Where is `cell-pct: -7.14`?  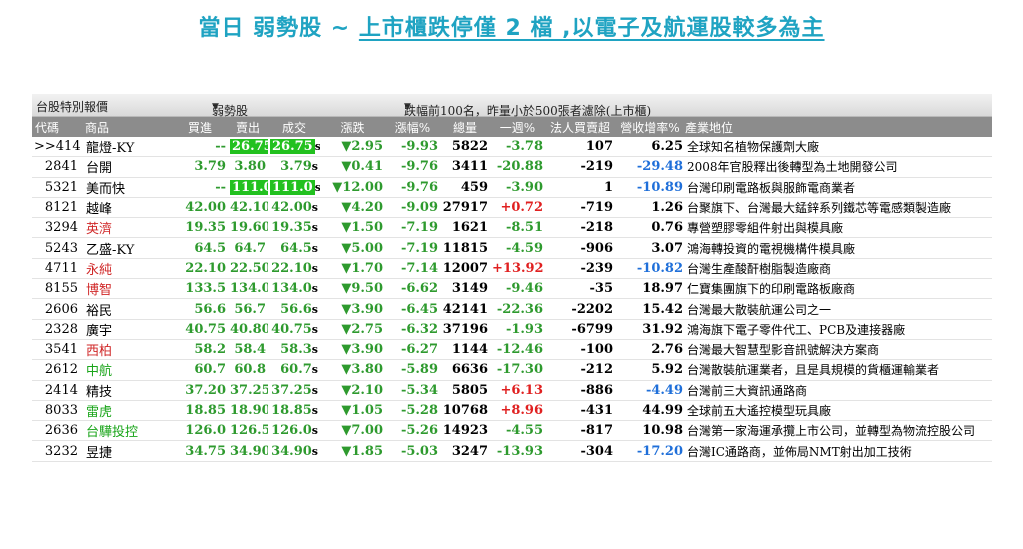 cell-pct: -7.14 is located at coordinates (419, 268).